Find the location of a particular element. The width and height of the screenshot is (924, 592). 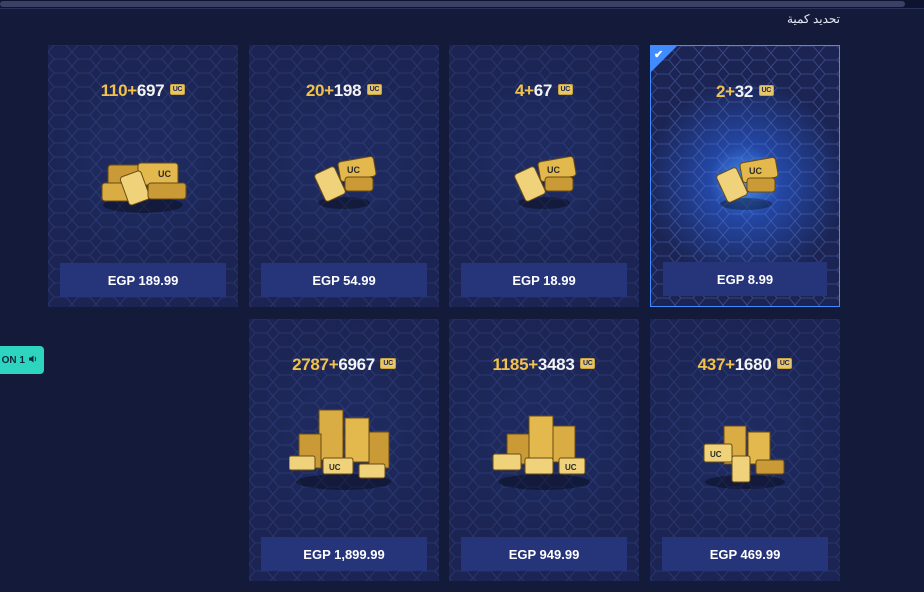

uc-pack-card-selected: ✔ 2+32 UC UC EGP 8.99 is located at coordinates (745, 176).